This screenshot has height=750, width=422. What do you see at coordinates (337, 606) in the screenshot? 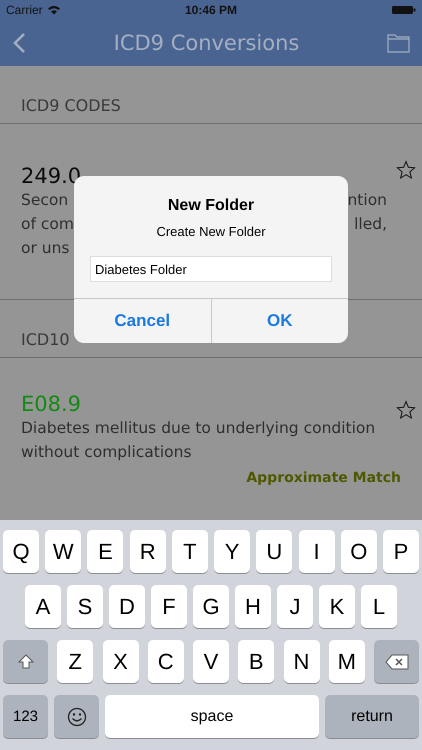
I see `keyboard-key: K` at bounding box center [337, 606].